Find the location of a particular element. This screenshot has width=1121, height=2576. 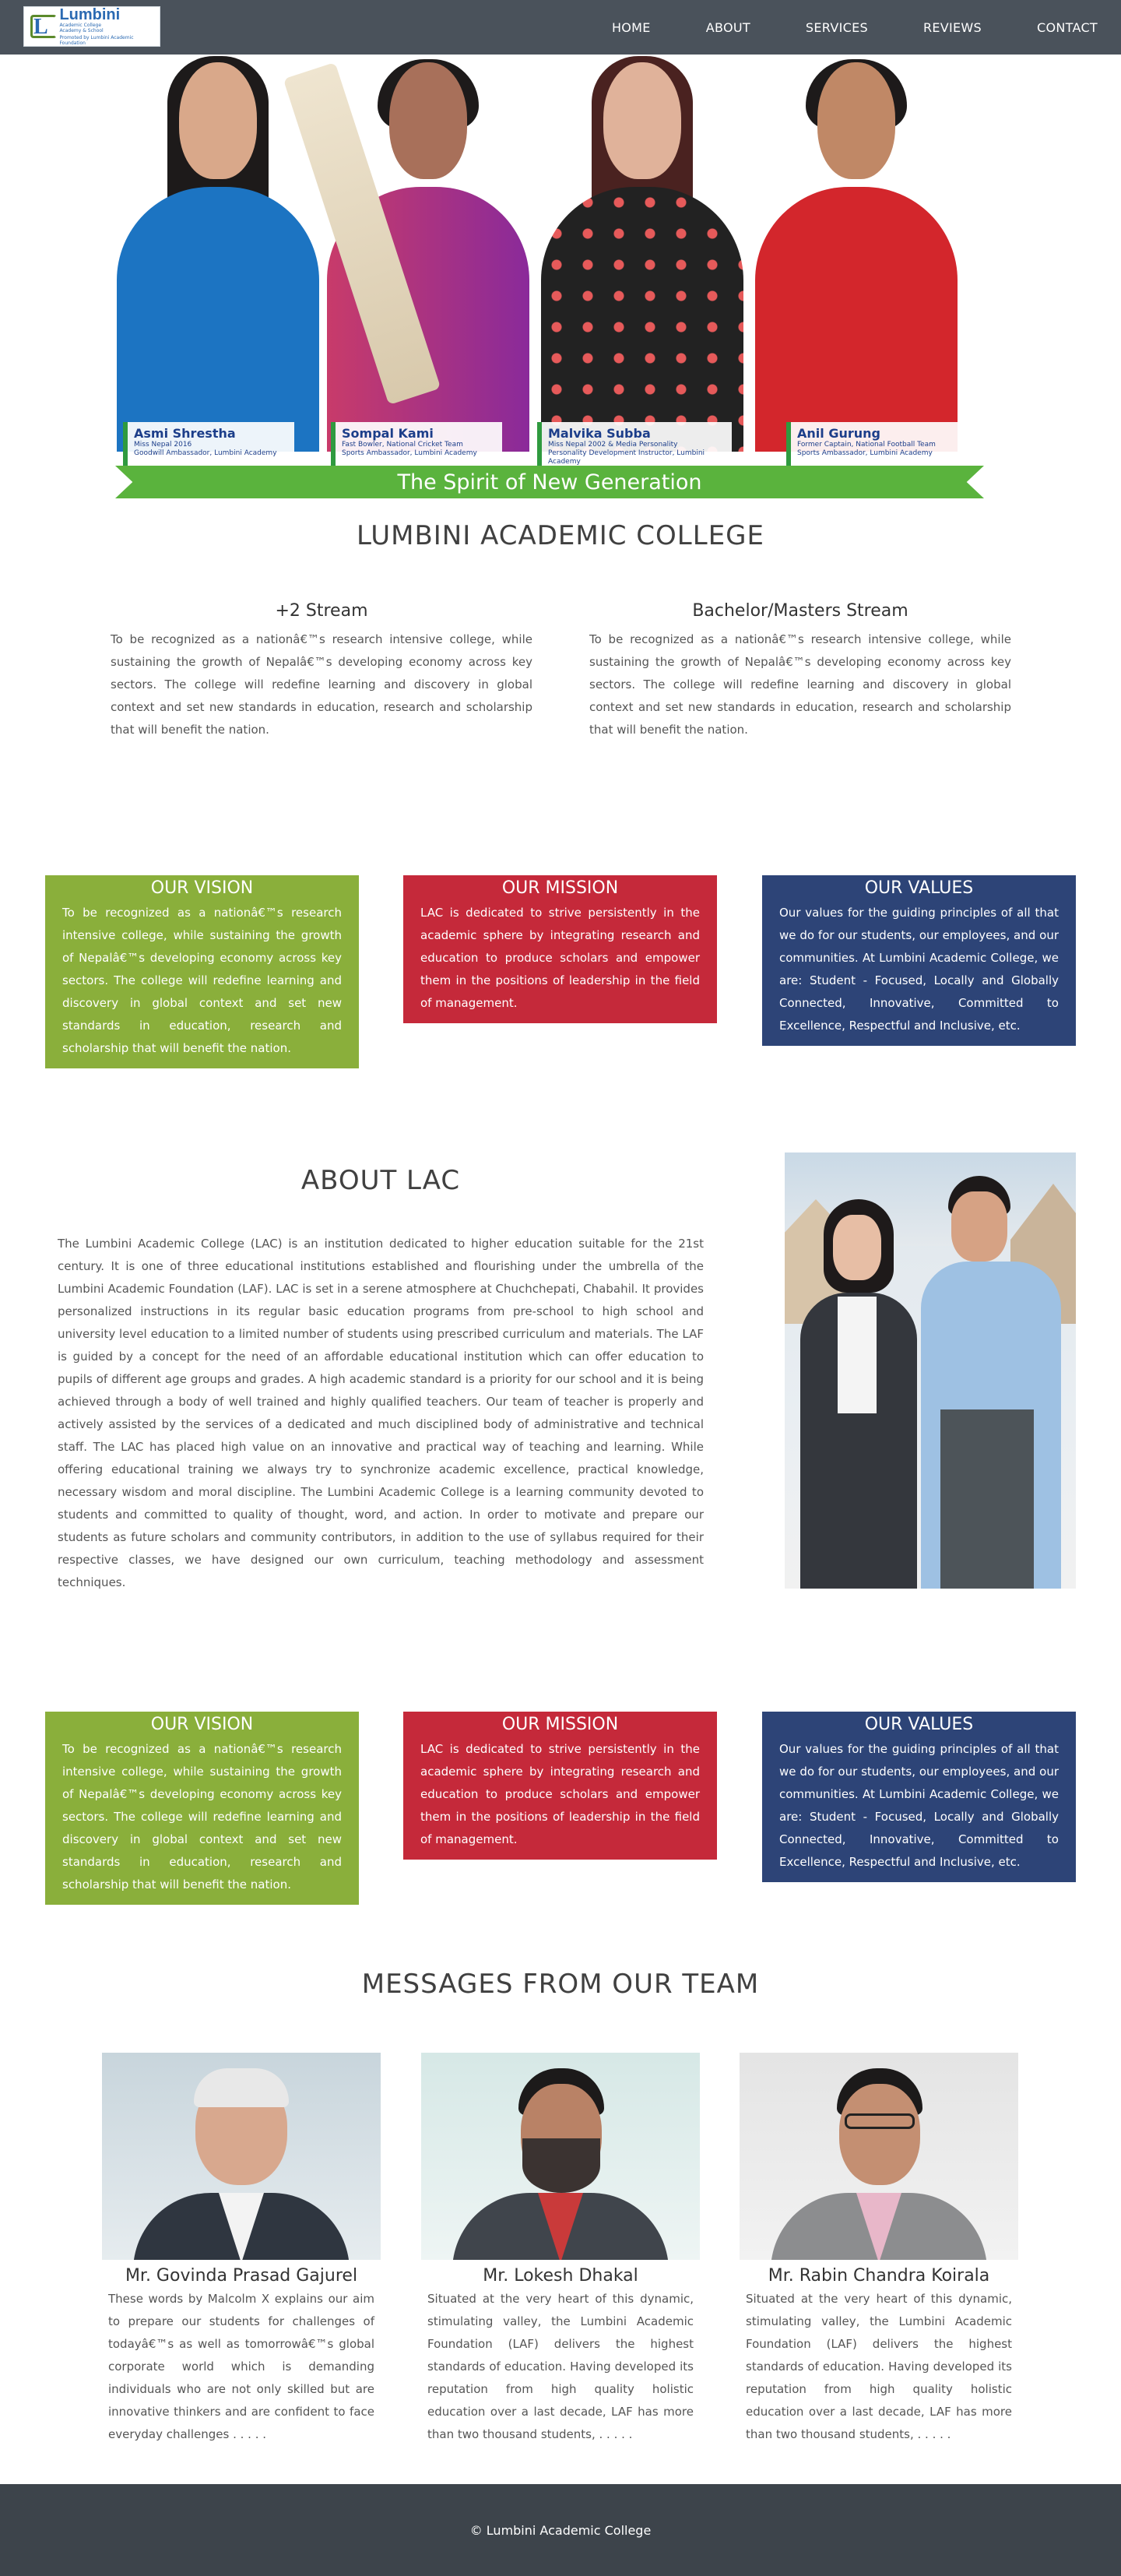

stream-title: Bachelor/Masters Stream is located at coordinates (800, 611).